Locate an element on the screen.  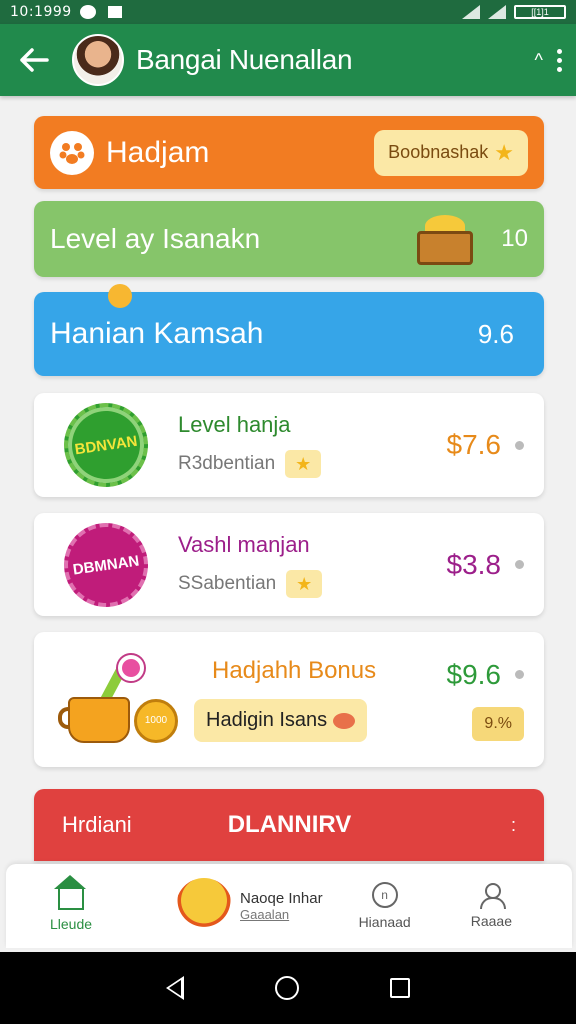
reward-subtitle: R3dbentian is located at coordinates (227, 463).